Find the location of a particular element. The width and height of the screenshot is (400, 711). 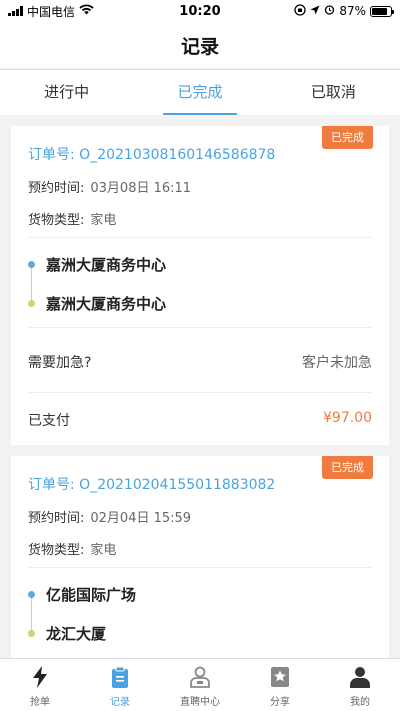

reserve-time-row: 预约时间: 02月04日 15:59 is located at coordinates (109, 516).